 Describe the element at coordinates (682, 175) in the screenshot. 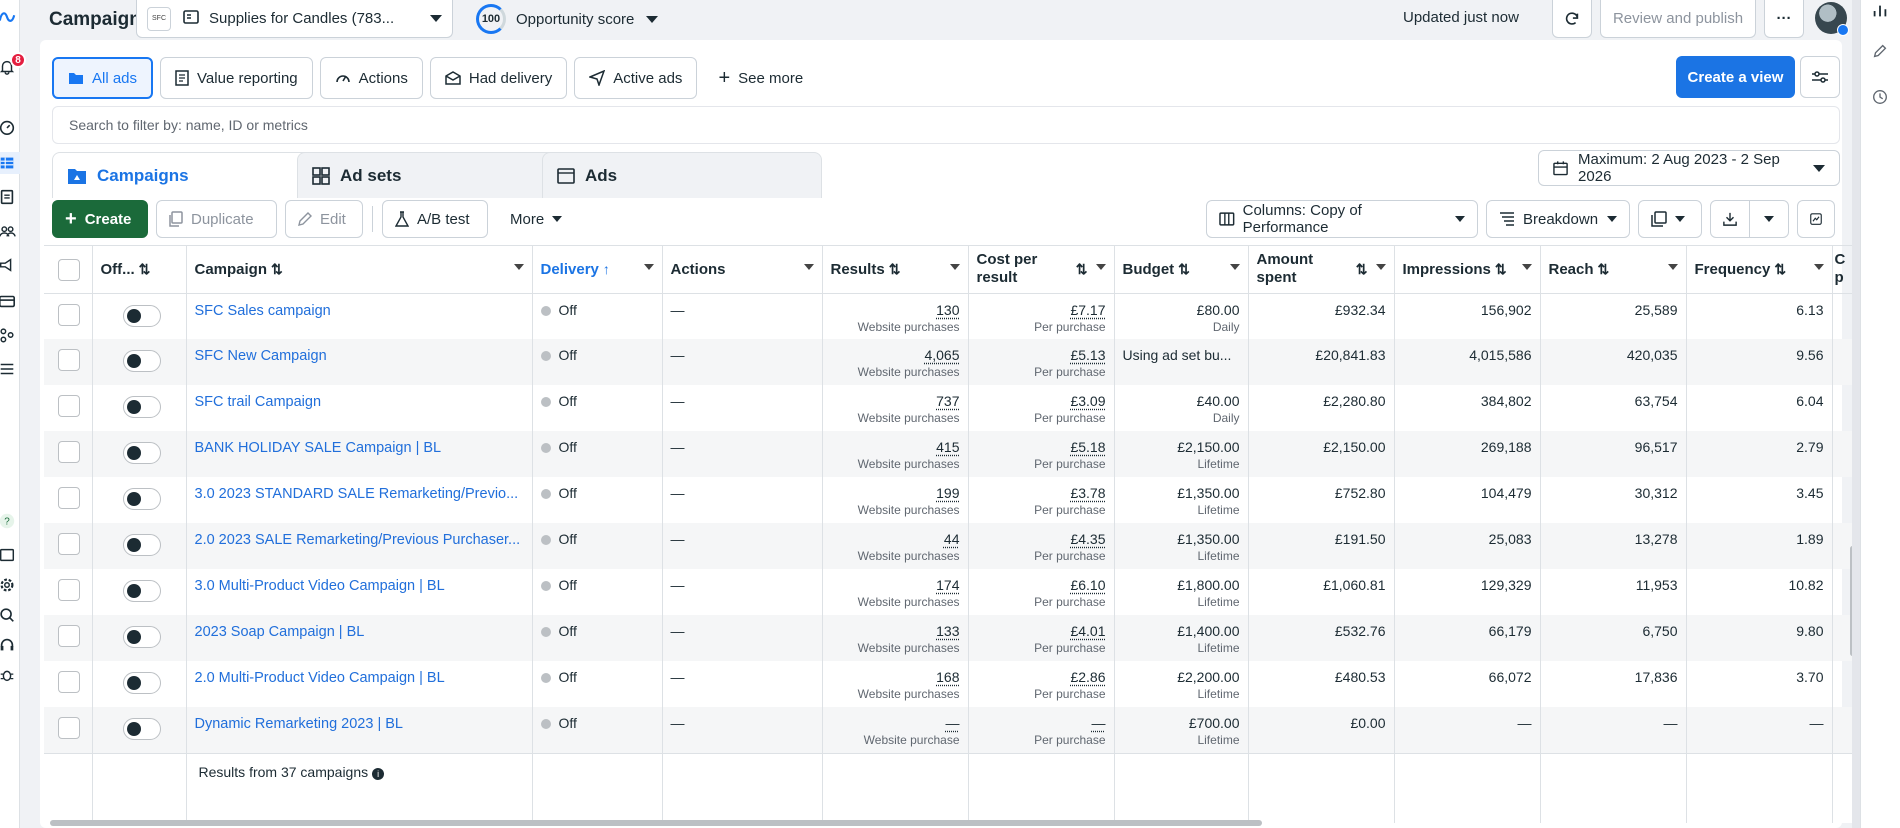

I see `tab-ads: Ads` at that location.